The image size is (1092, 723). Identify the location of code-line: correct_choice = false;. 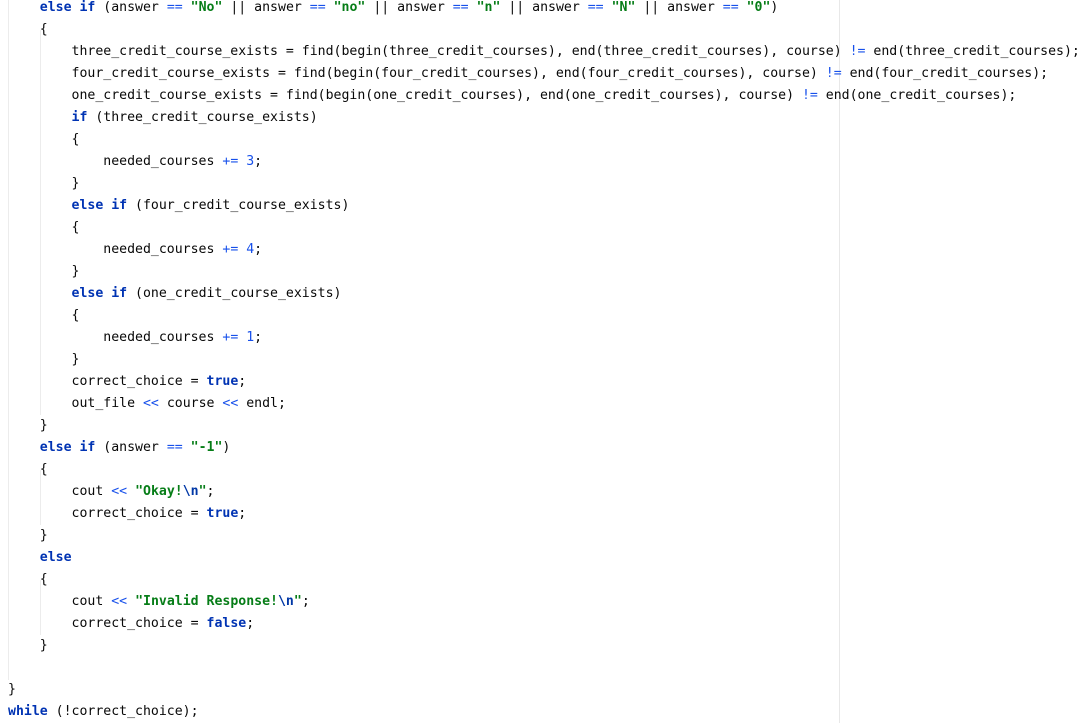
(544, 624).